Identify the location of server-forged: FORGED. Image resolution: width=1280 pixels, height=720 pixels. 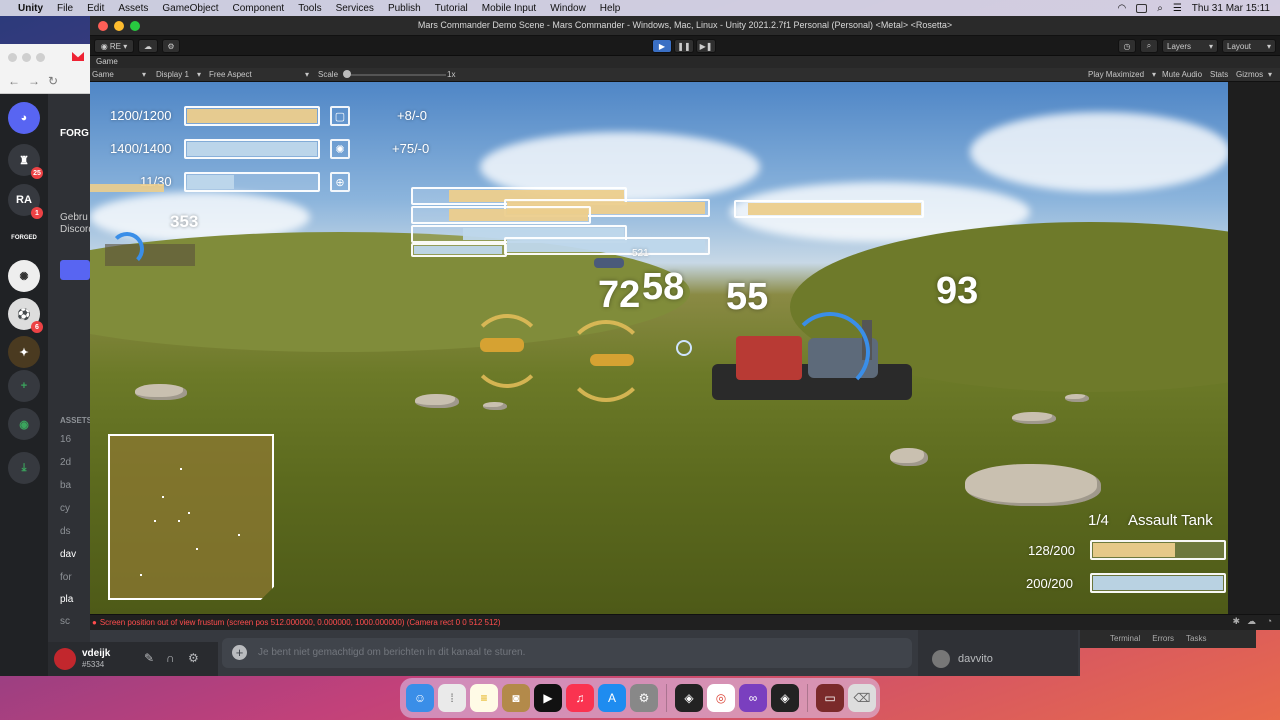
(24, 238).